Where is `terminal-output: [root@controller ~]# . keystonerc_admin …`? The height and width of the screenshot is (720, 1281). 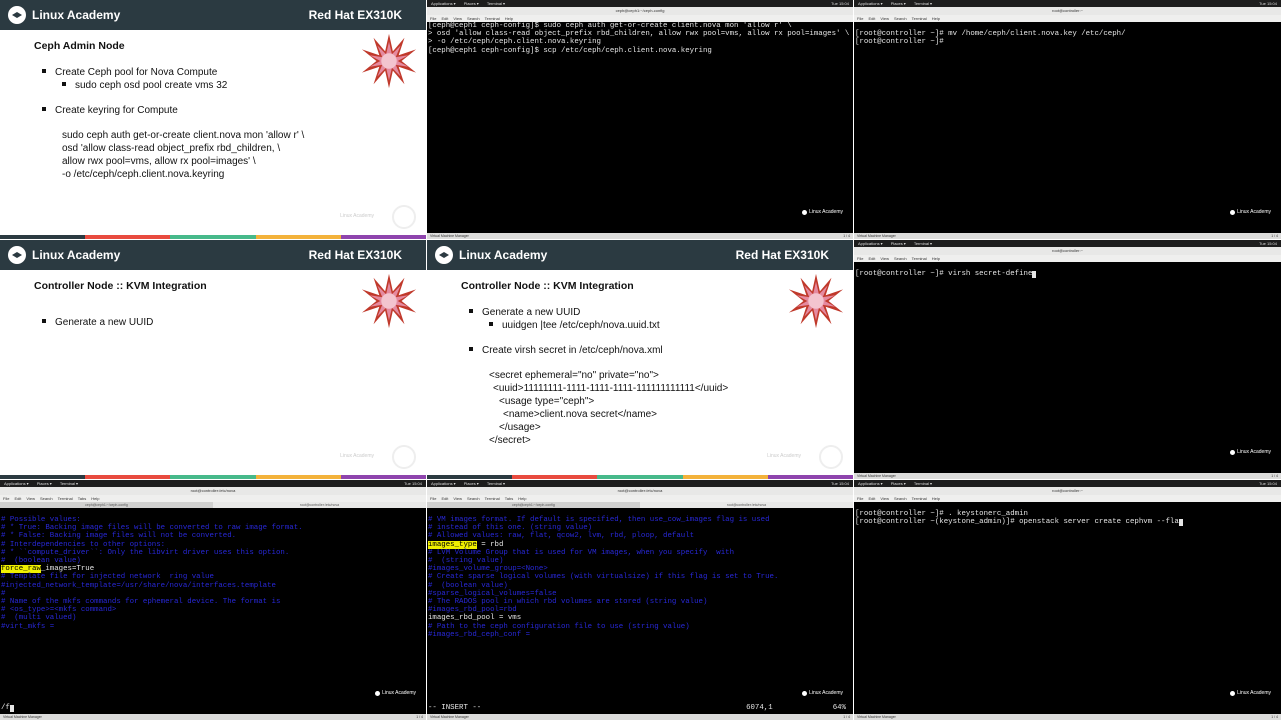 terminal-output: [root@controller ~]# . keystonerc_admin … is located at coordinates (1067, 612).